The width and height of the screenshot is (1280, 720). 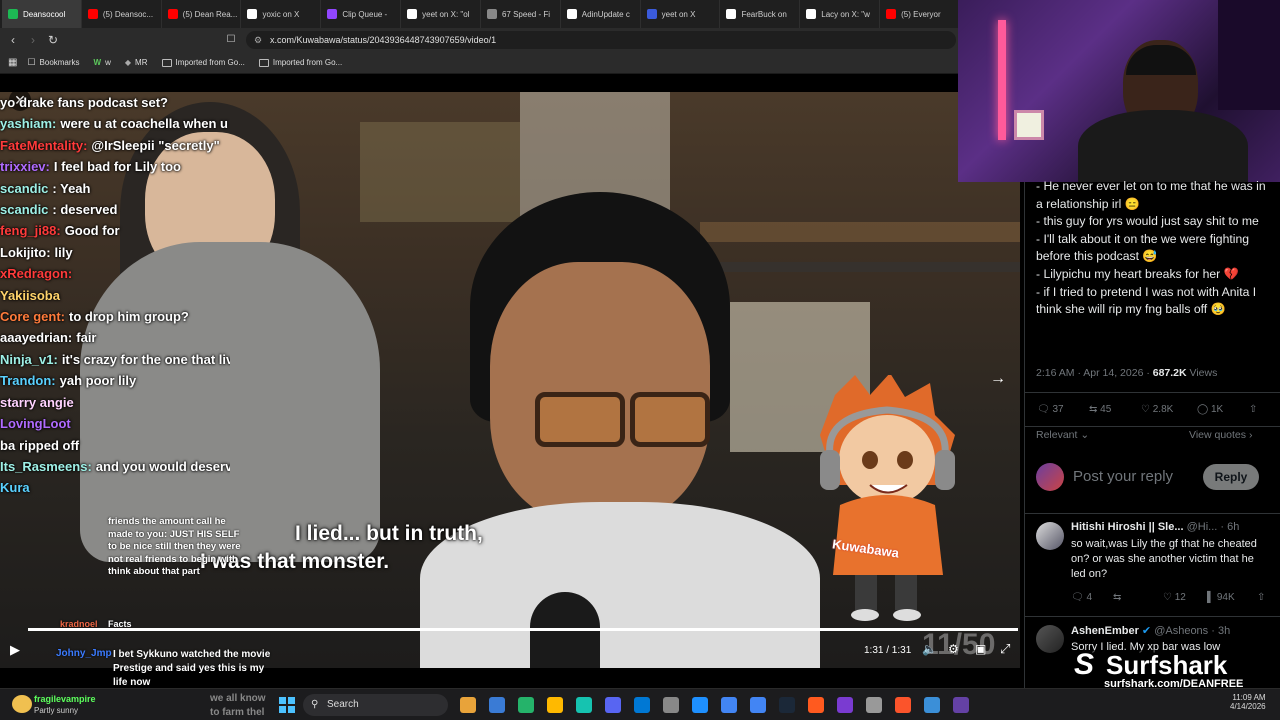 What do you see at coordinates (231, 40) in the screenshot?
I see `bookmark-page-icon: ☐` at bounding box center [231, 40].